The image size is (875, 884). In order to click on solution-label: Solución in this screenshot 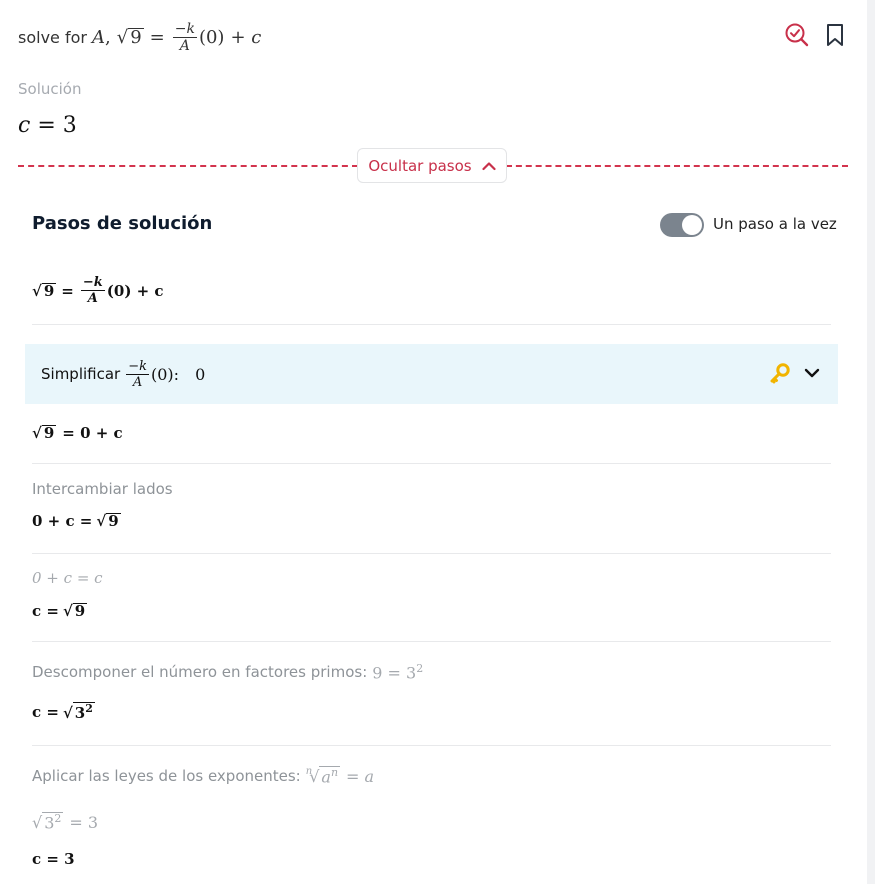, I will do `click(50, 89)`.